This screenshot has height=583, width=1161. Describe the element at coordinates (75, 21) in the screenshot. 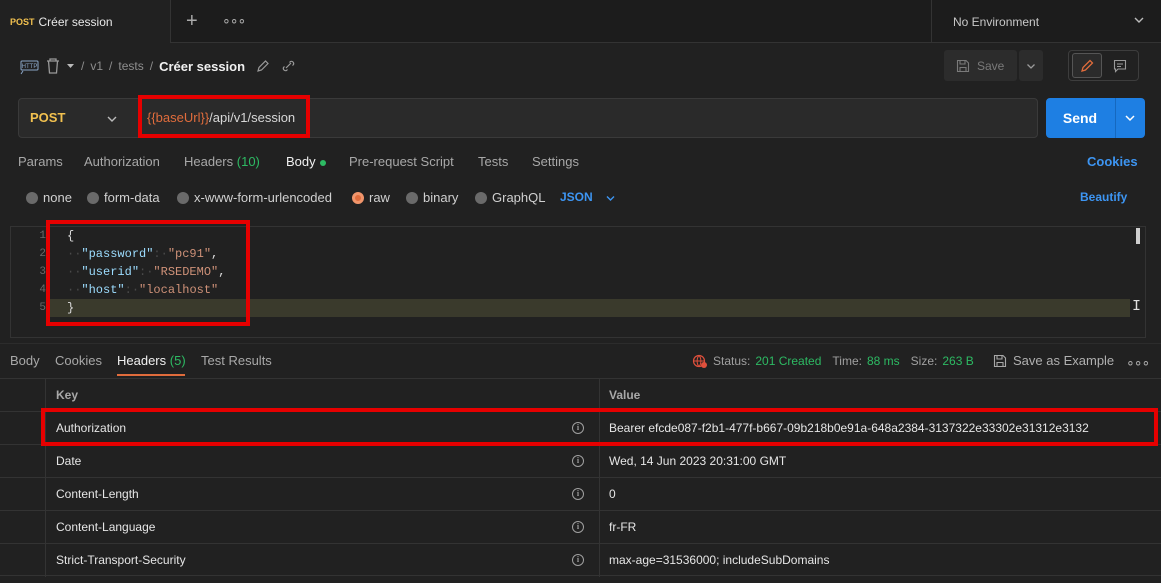

I see `tab-title: Créer session` at that location.